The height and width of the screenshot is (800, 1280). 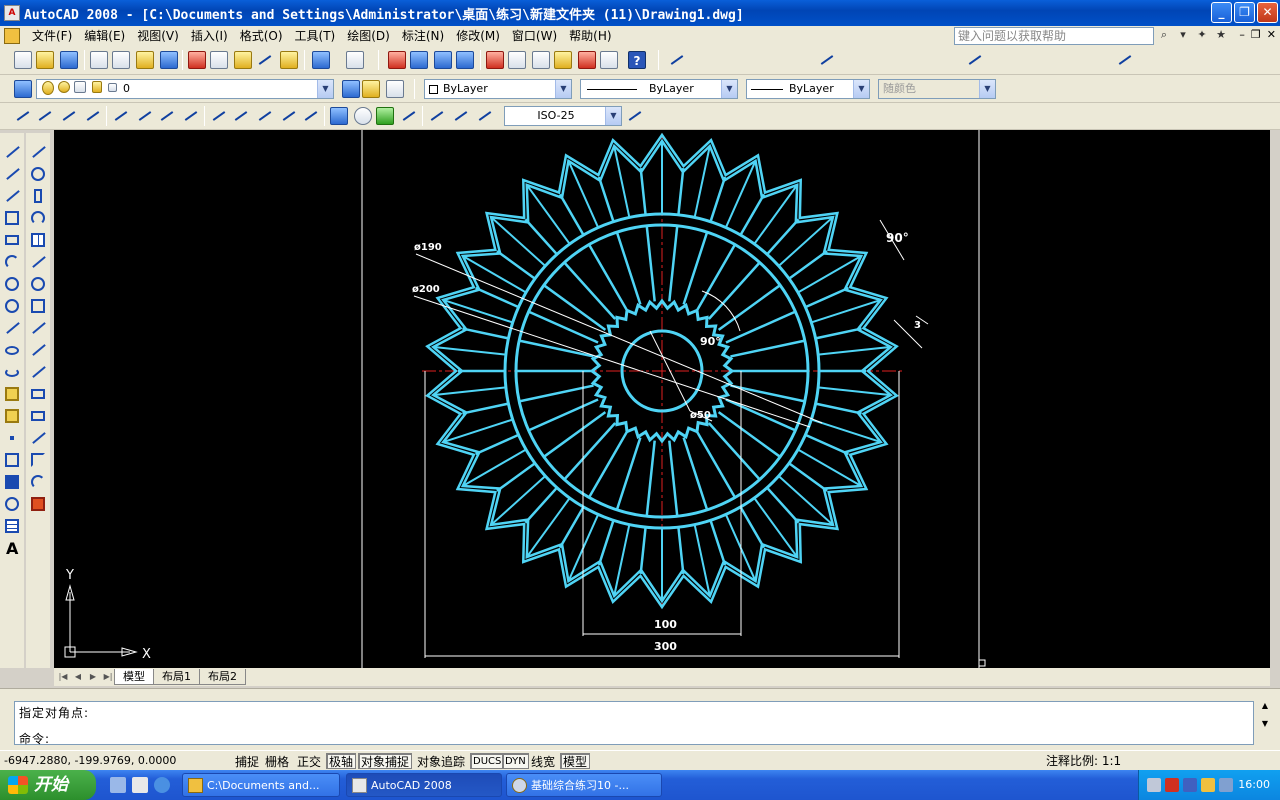 What do you see at coordinates (93, 116) in the screenshot?
I see `dim-ordinate-icon` at bounding box center [93, 116].